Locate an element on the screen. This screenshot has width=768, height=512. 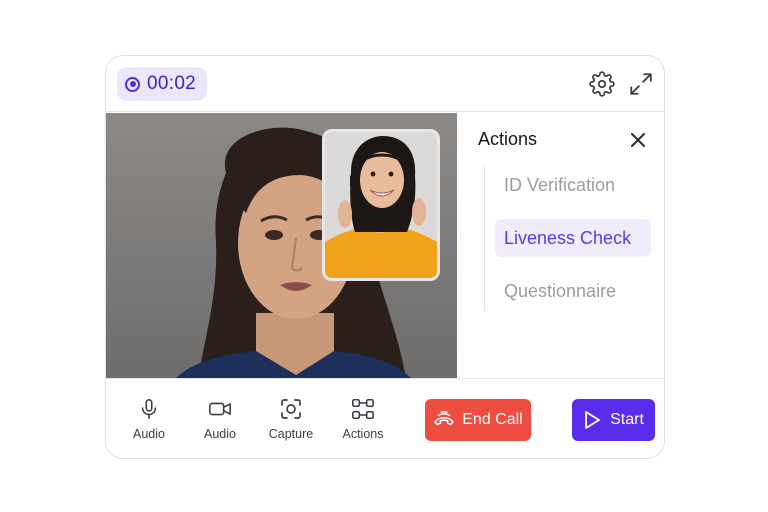
start-button: Start is located at coordinates (613, 420).